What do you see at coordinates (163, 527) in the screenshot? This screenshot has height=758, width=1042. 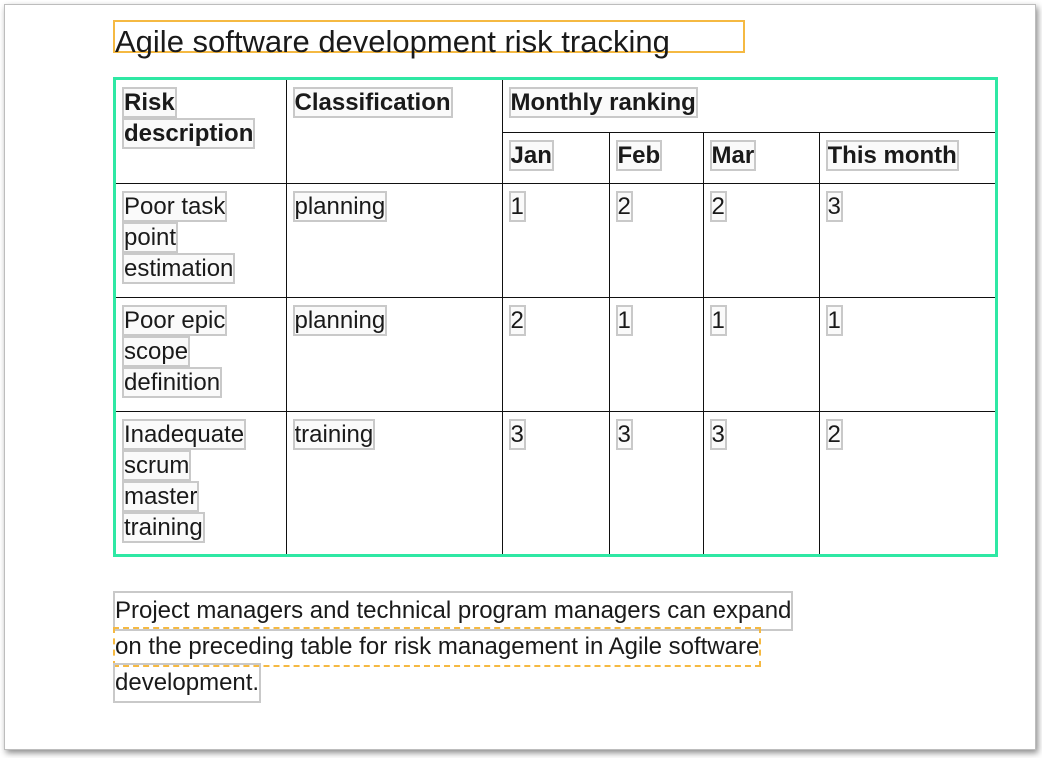 I see `risk-description-line: training` at bounding box center [163, 527].